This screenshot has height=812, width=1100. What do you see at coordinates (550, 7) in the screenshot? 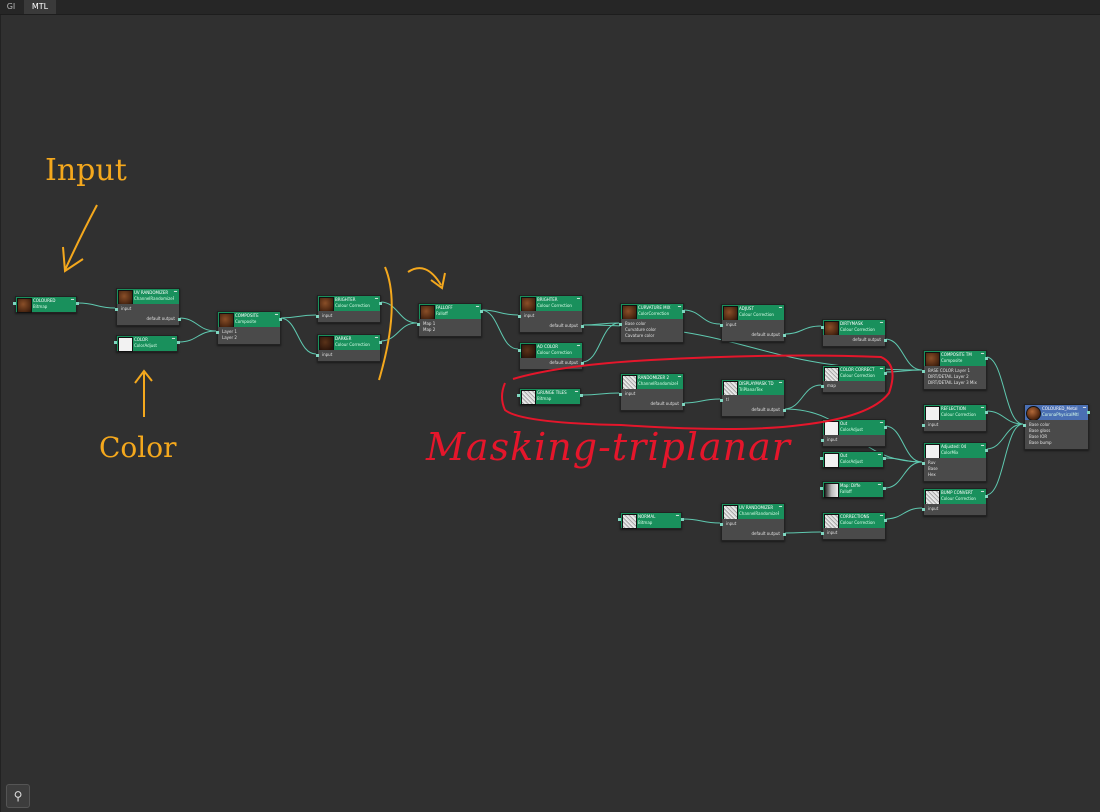
I see `tab-bar: GI MTL` at bounding box center [550, 7].